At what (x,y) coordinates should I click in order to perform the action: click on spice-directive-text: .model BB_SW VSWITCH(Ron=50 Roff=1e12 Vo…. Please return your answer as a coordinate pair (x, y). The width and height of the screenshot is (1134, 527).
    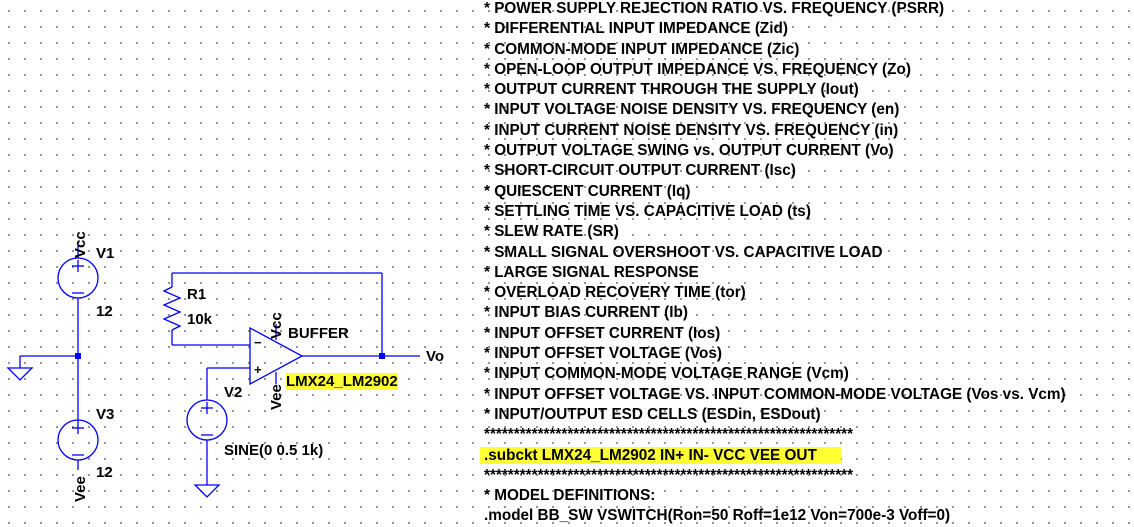
    Looking at the image, I should click on (717, 516).